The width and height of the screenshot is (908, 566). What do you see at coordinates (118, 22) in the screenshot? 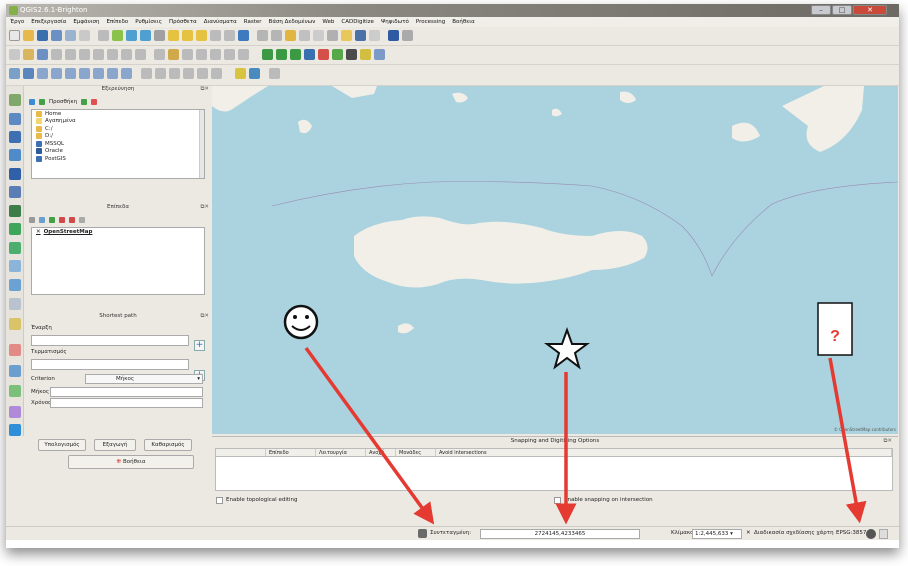
I see `menu-layer: Επίπεδο` at bounding box center [118, 22].